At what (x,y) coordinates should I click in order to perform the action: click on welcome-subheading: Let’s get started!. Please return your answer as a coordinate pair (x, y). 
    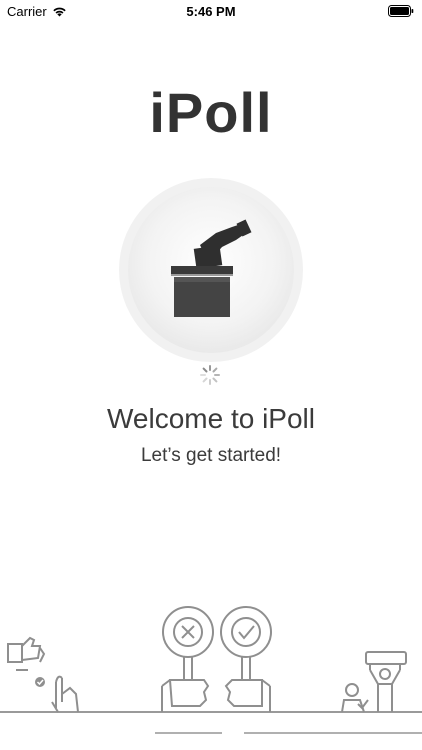
    Looking at the image, I should click on (211, 455).